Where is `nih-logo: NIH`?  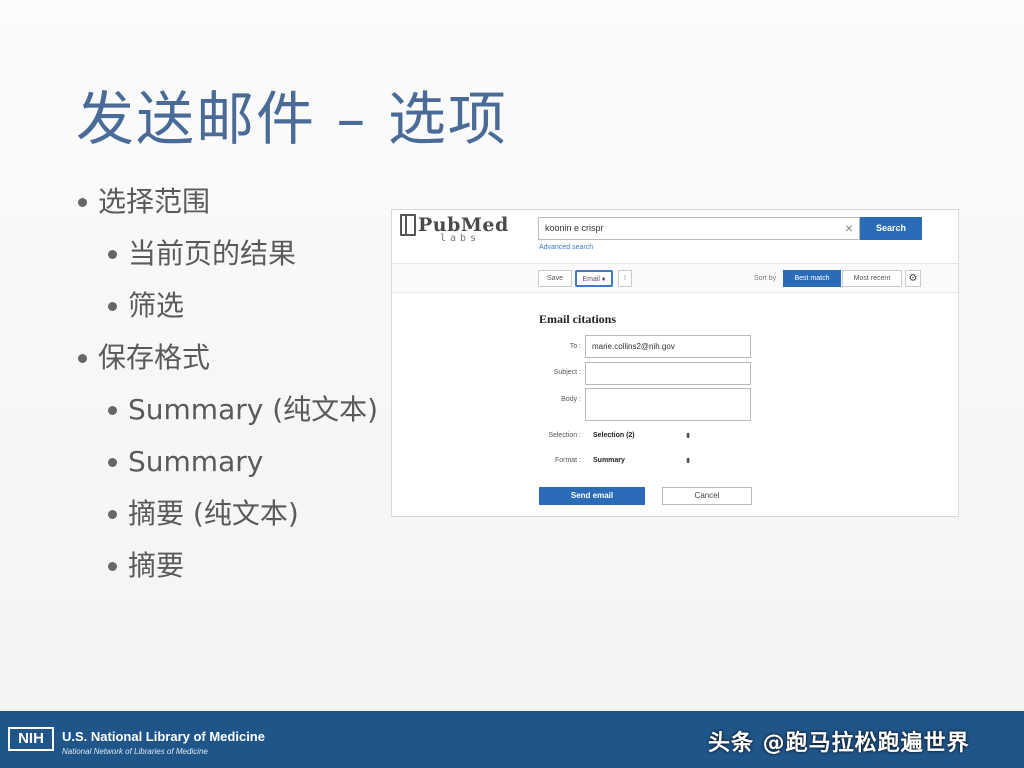 nih-logo: NIH is located at coordinates (31, 739).